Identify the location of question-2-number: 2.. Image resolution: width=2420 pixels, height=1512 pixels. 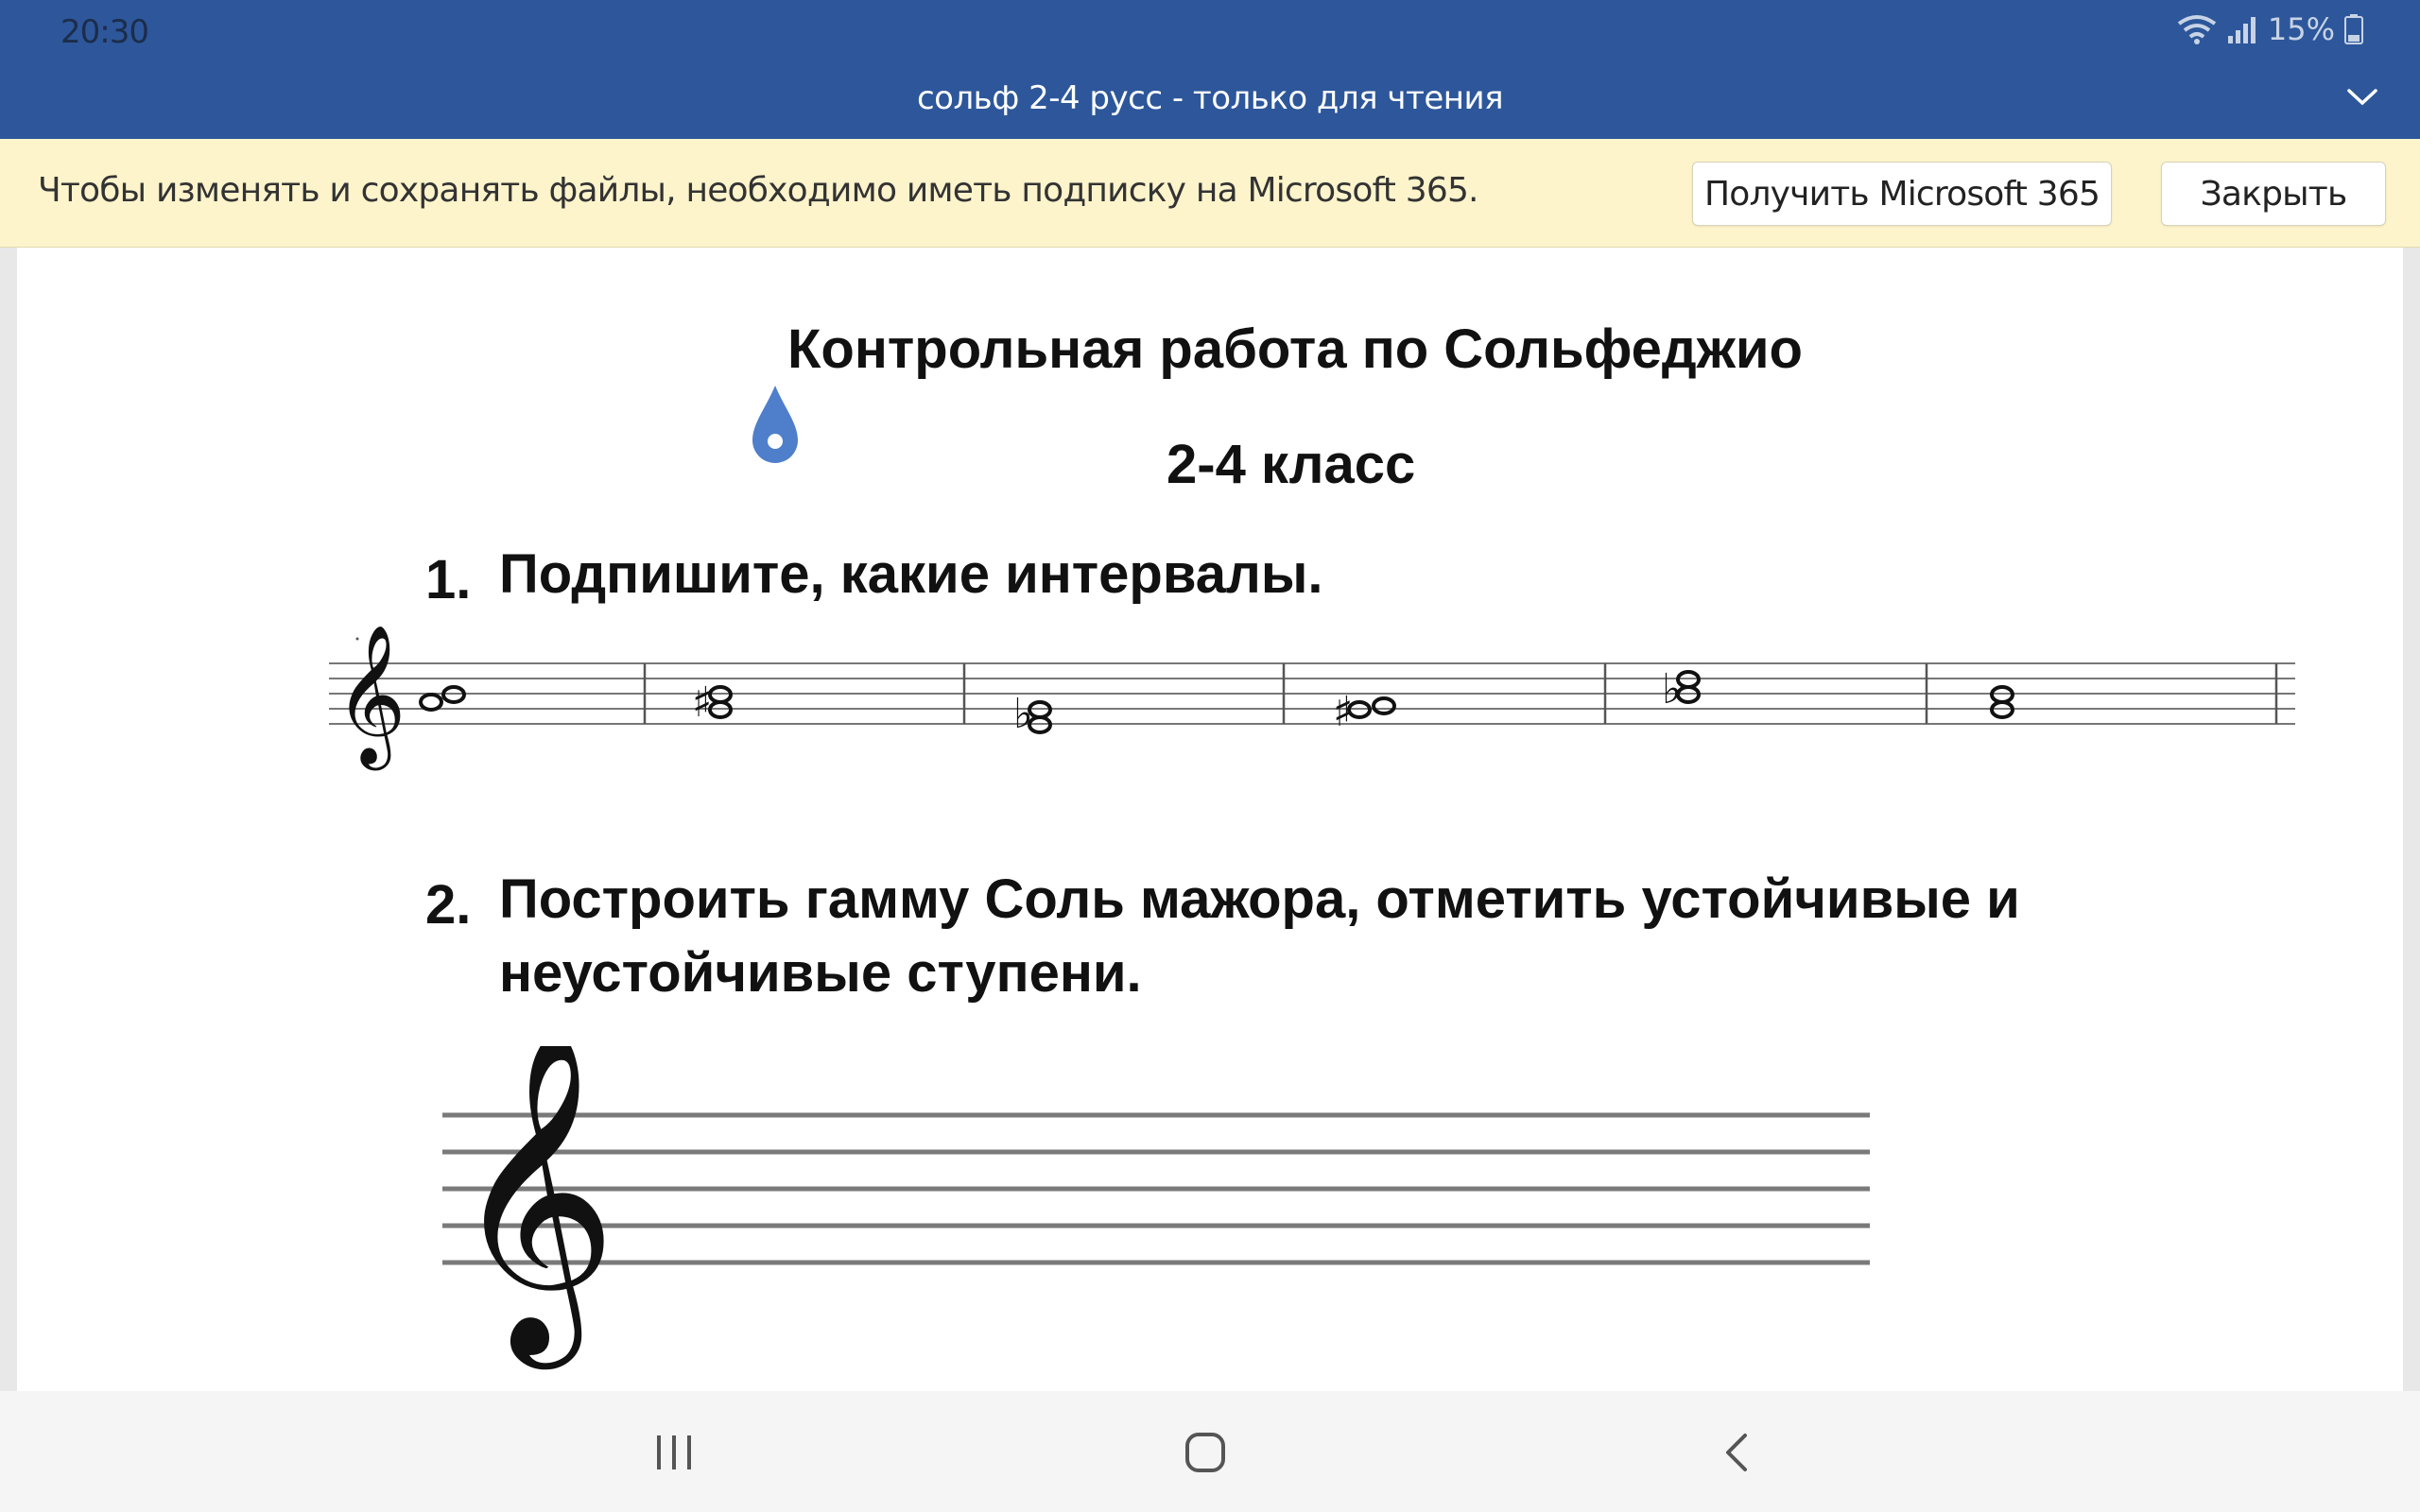
(448, 905).